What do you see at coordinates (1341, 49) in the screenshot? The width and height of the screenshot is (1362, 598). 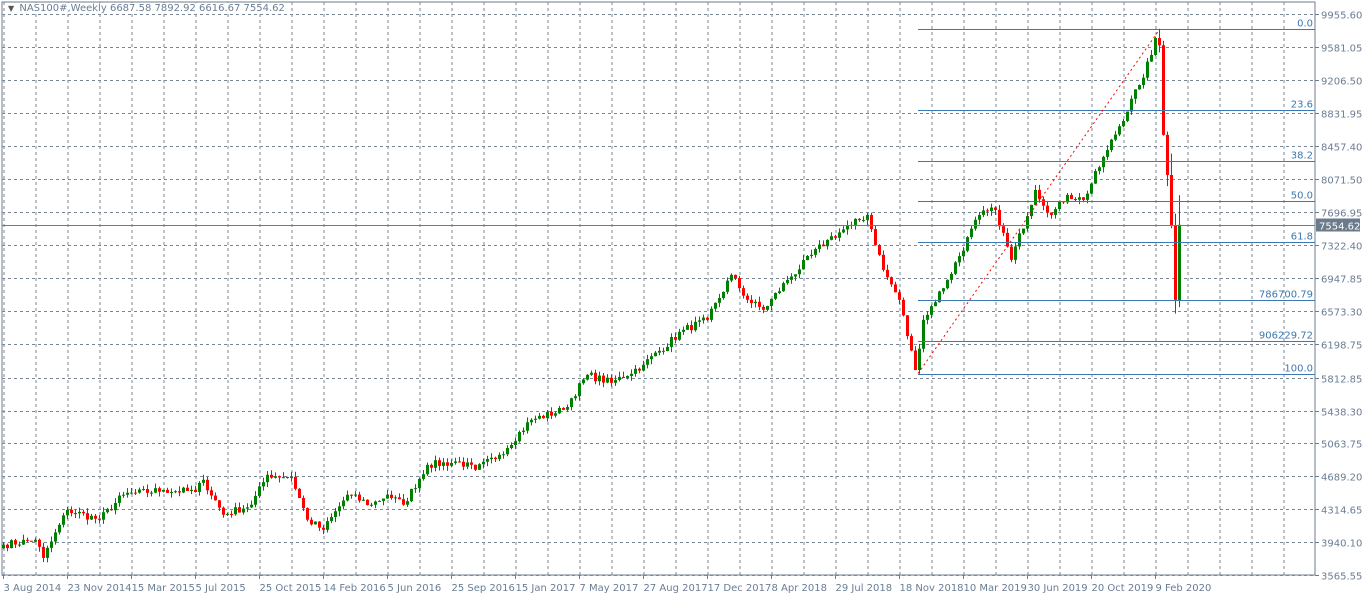 I see `y-tick-label: 9581.05` at bounding box center [1341, 49].